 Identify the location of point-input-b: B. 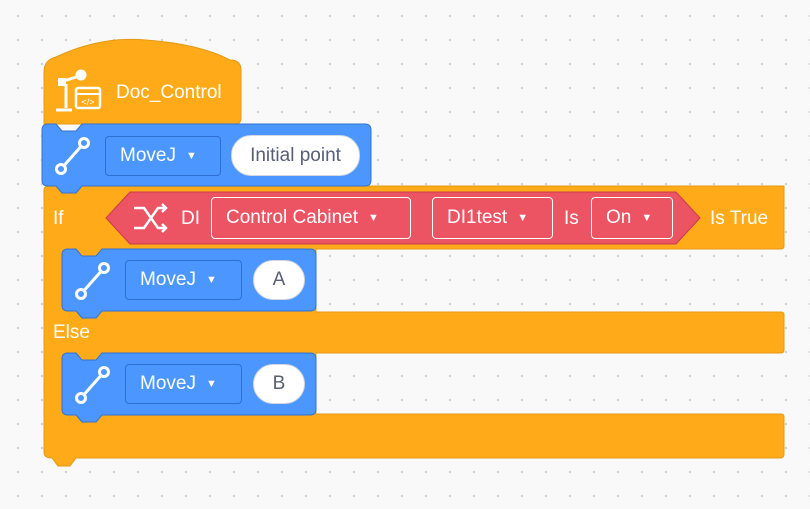
(279, 384).